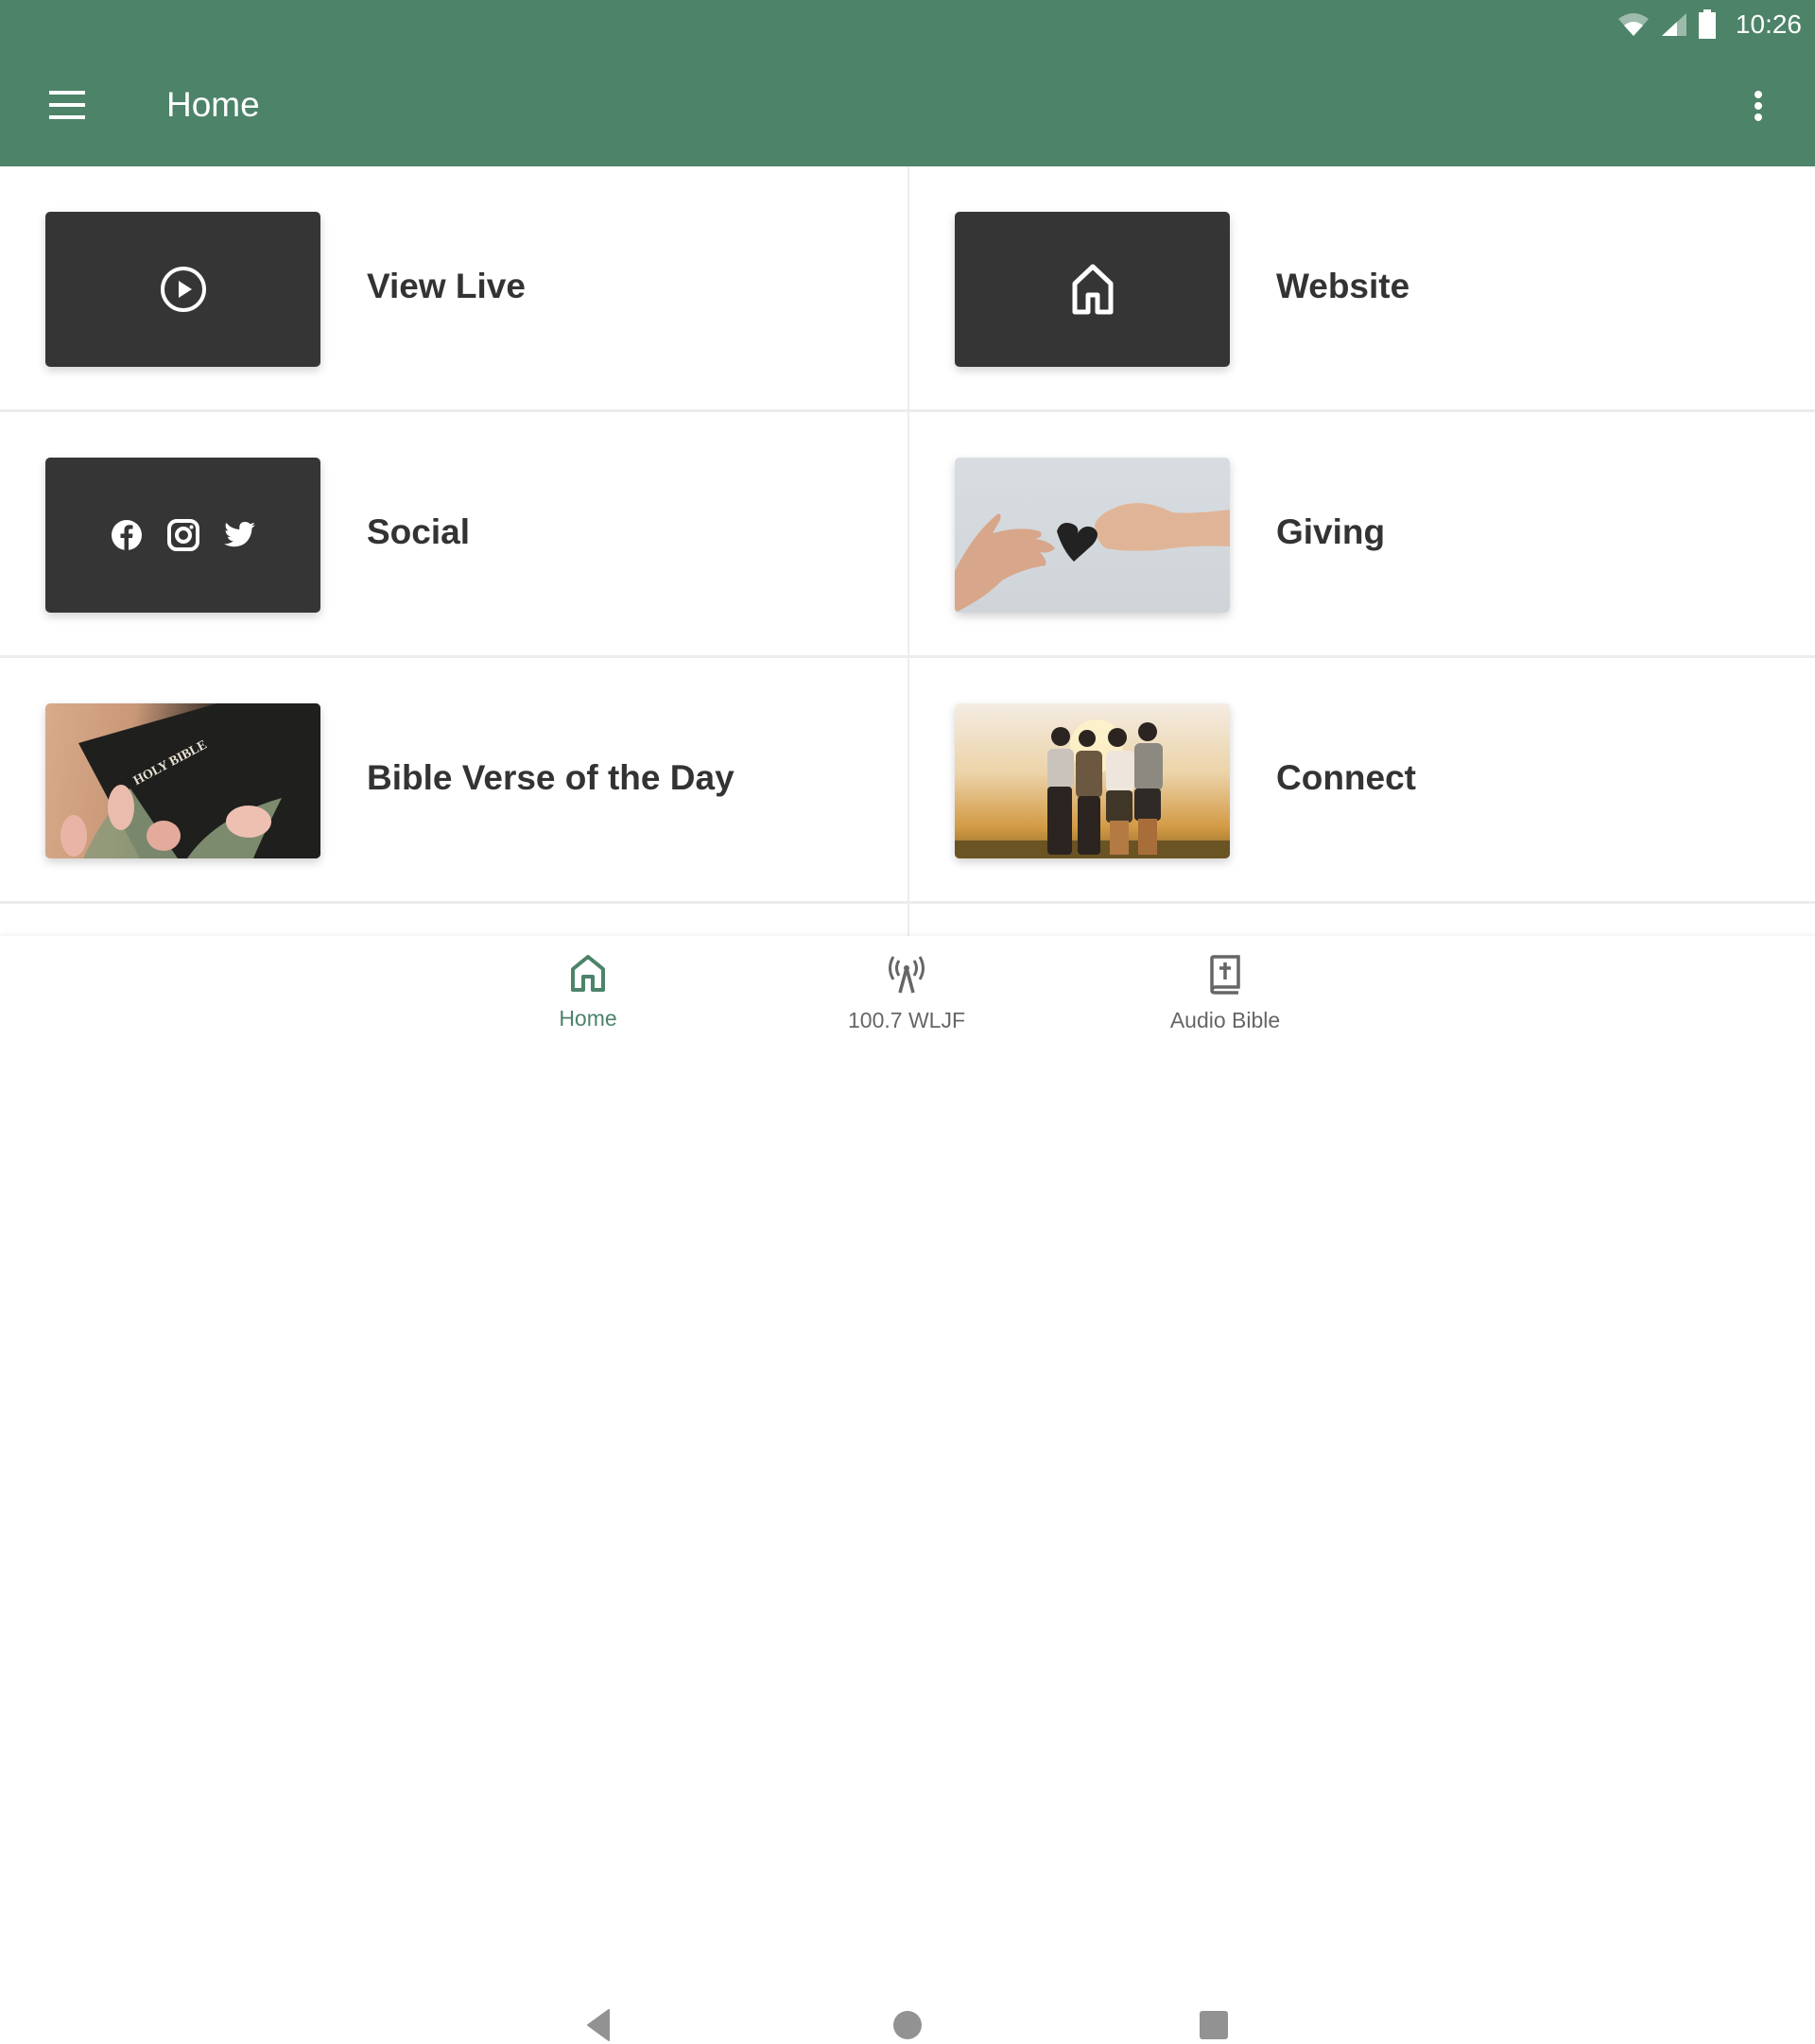 The width and height of the screenshot is (1815, 2044). I want to click on app-bar: 10:26 Home, so click(907, 83).